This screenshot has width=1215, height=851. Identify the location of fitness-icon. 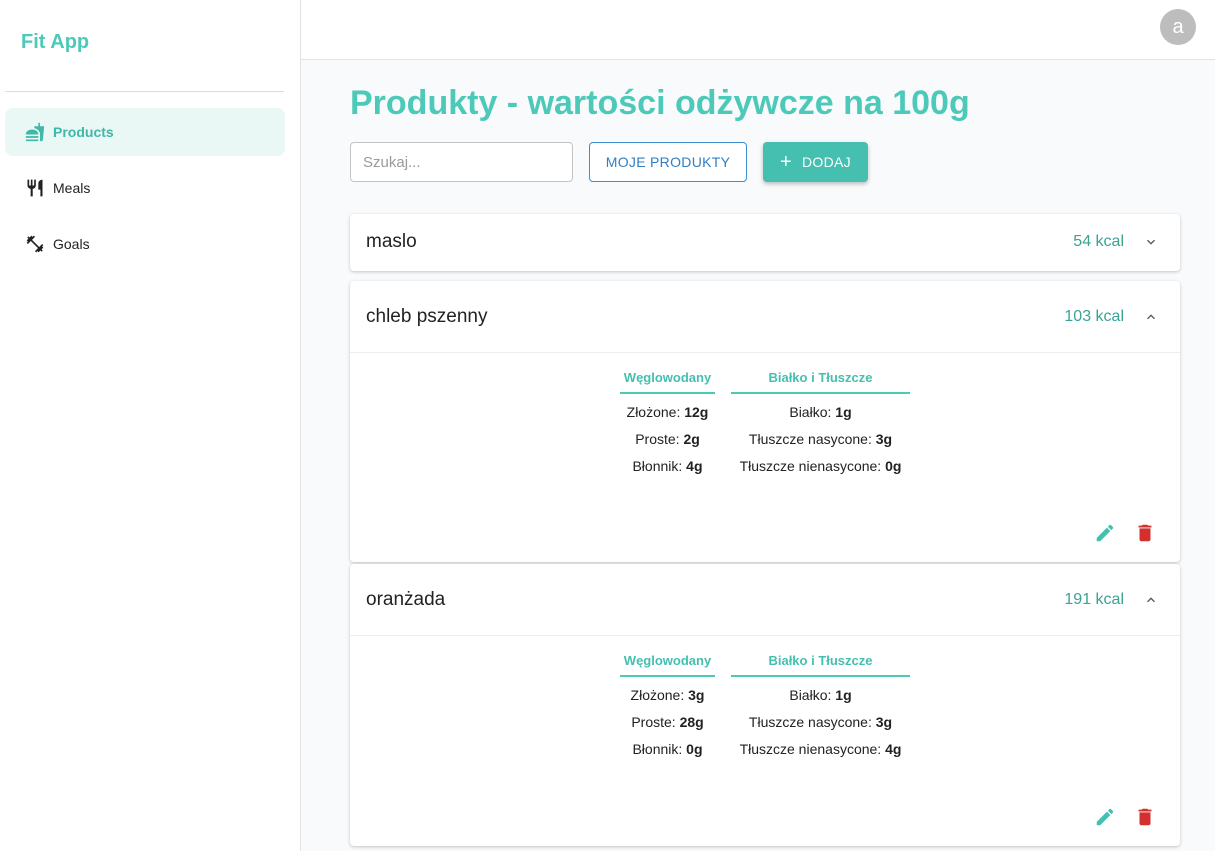
(35, 244).